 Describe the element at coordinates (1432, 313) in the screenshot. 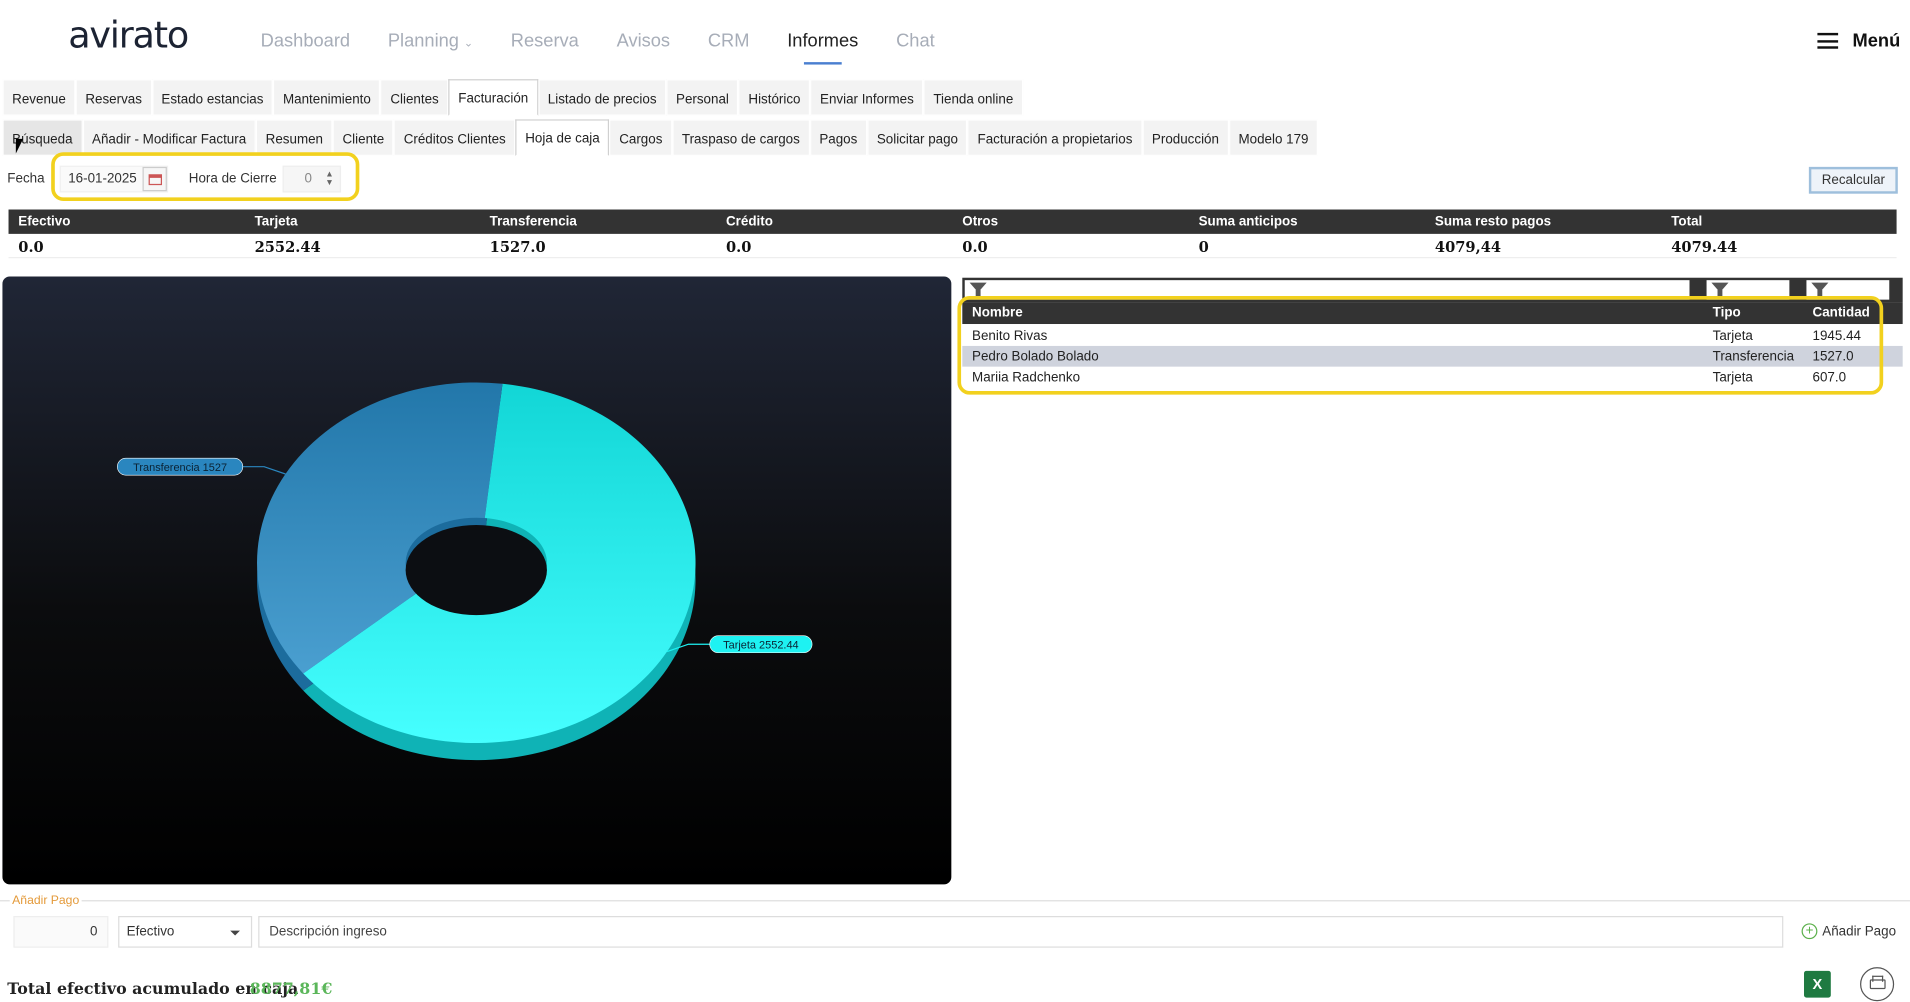

I see `grid-header: Nombre Tipo Cantidad` at that location.